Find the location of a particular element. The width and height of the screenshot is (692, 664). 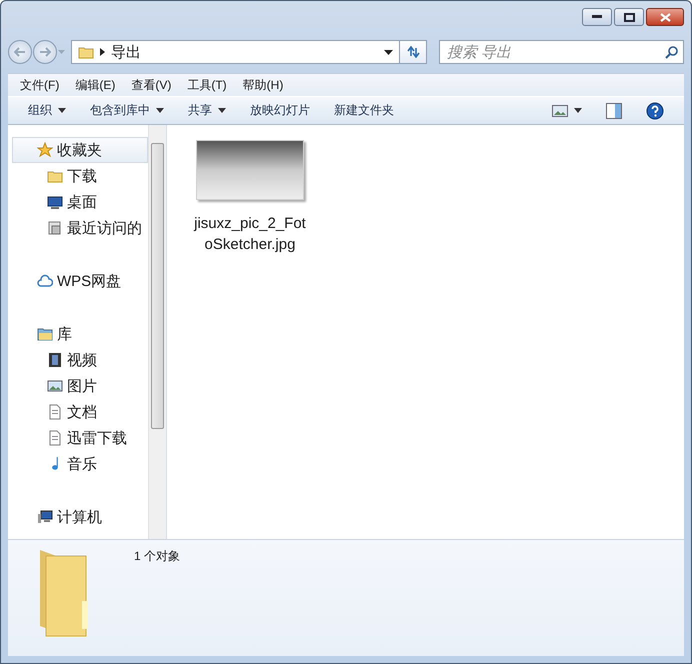

menu-item: 工具(T) is located at coordinates (207, 85).